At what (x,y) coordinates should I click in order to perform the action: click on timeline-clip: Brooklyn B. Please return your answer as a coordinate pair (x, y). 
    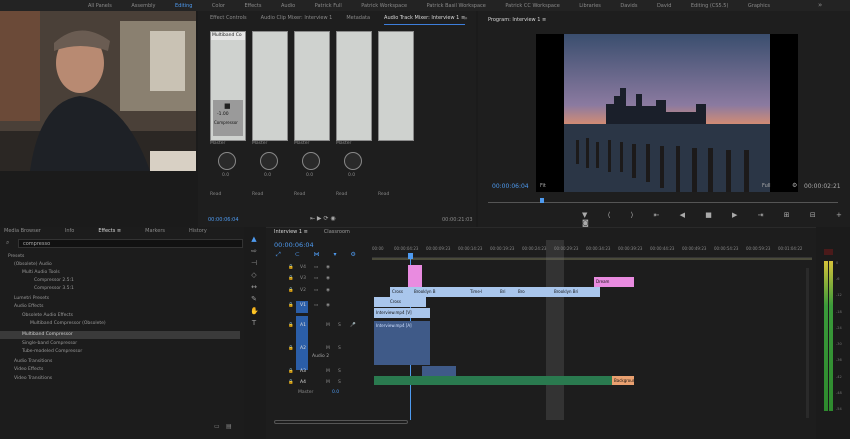
    Looking at the image, I should click on (433, 292).